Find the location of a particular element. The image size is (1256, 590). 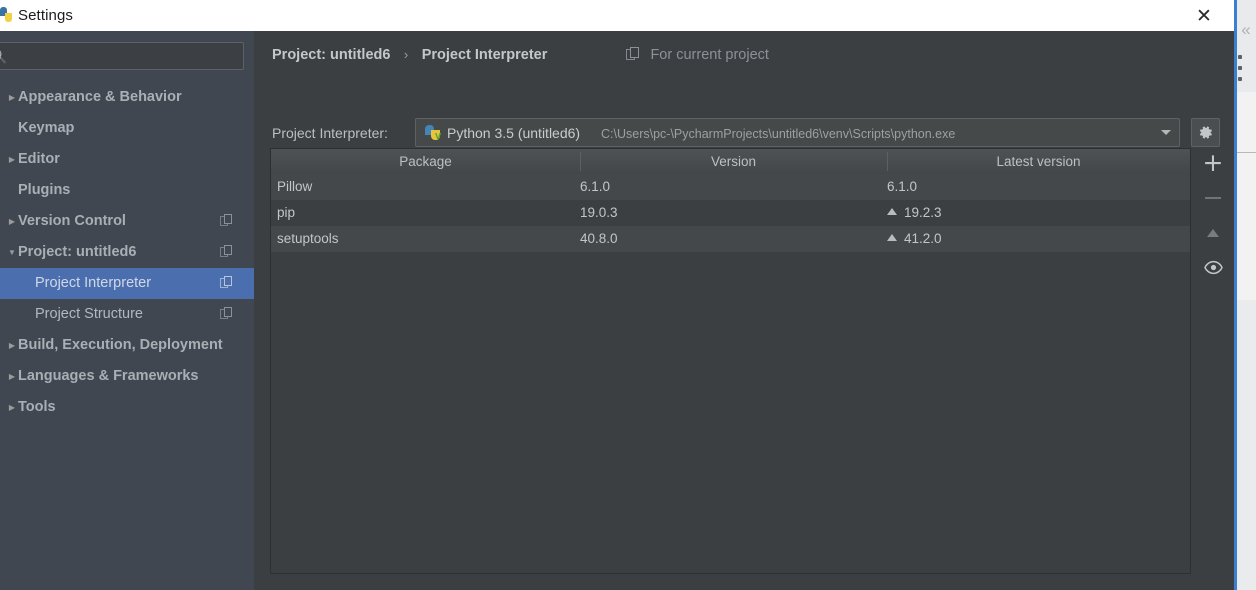

cell-latest-text: 41.2.0 is located at coordinates (923, 238).